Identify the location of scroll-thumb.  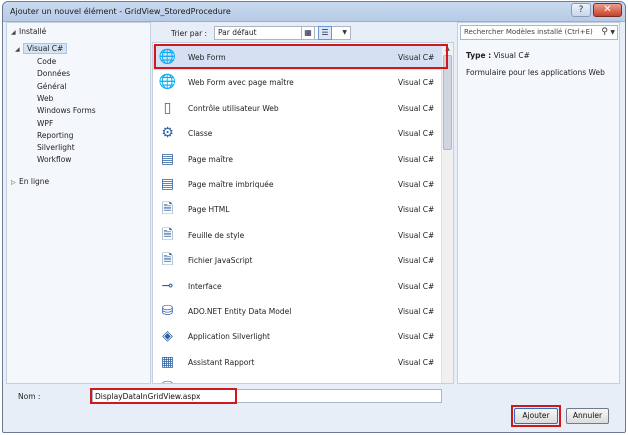
(447, 102).